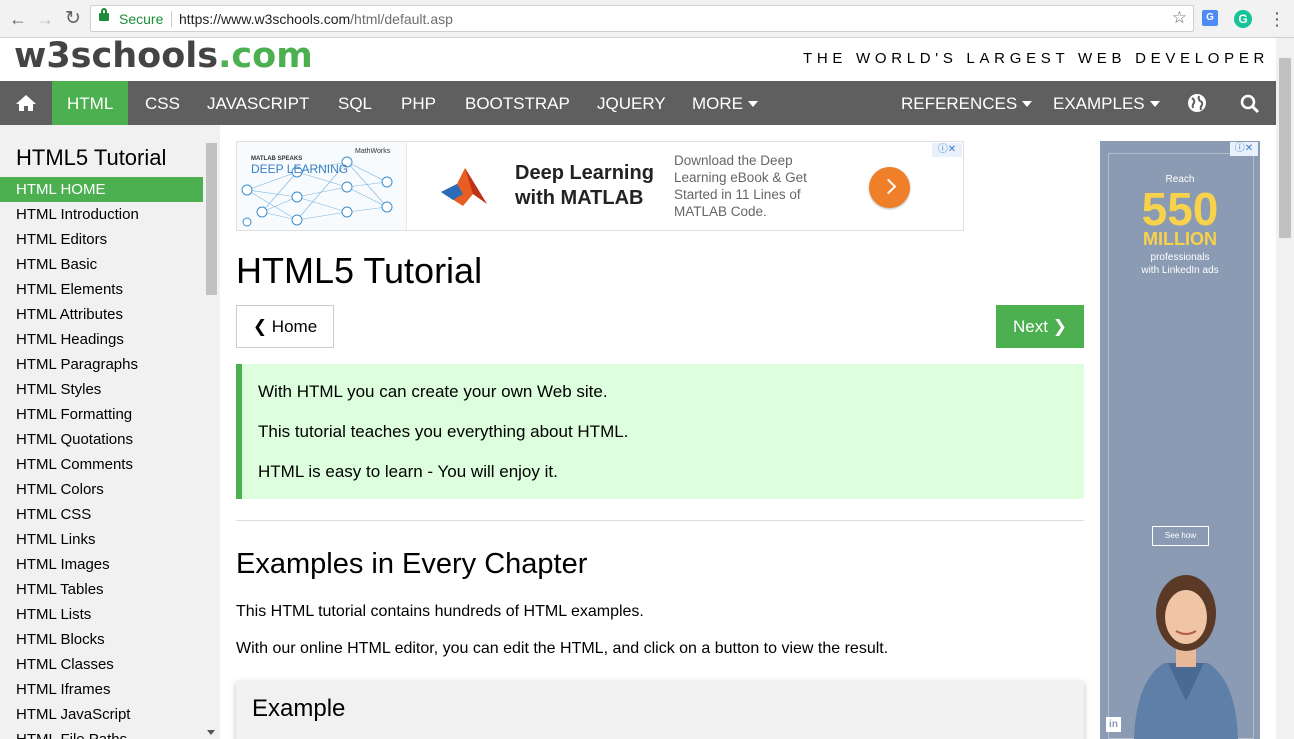 The image size is (1294, 739). Describe the element at coordinates (101, 414) in the screenshot. I see `sidebar-item-html-formatting: HTML Formatting` at that location.